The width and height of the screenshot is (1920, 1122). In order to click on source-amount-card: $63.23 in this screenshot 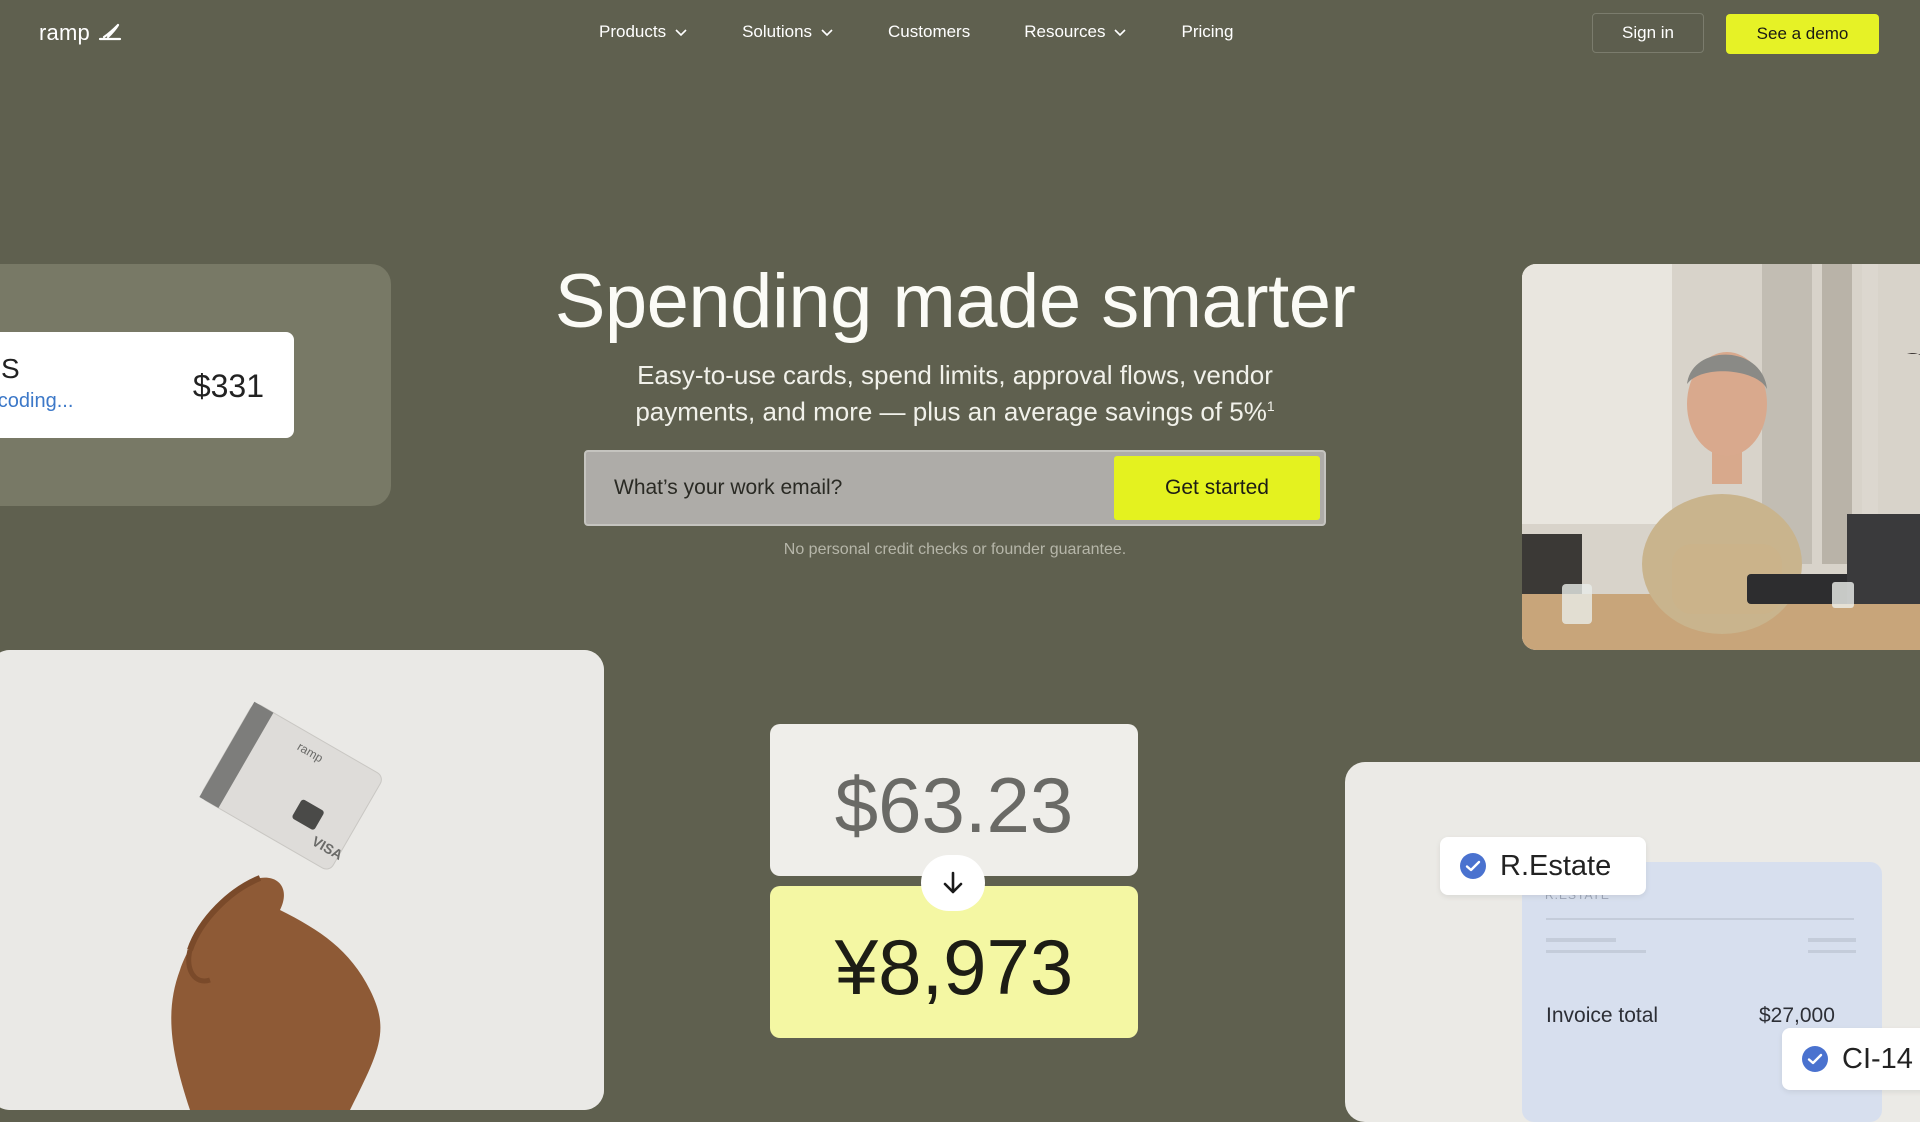, I will do `click(954, 800)`.